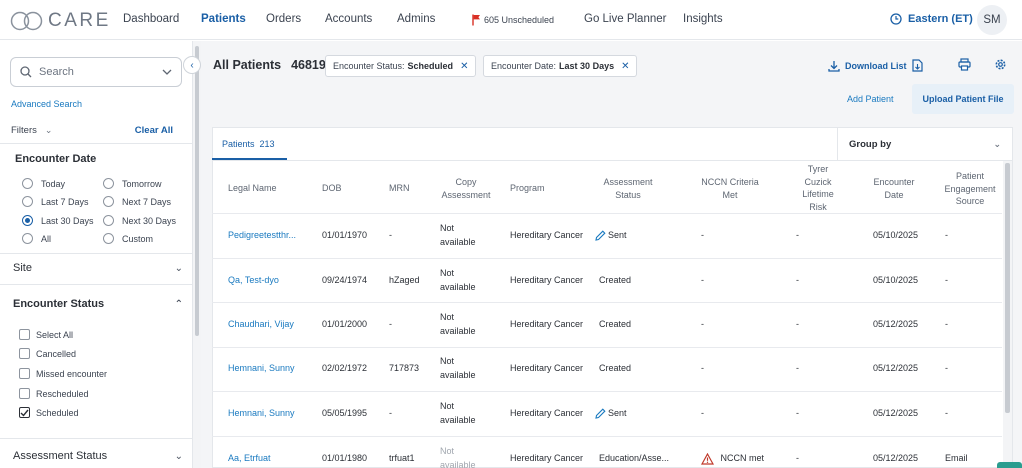 The image size is (1022, 468). Describe the element at coordinates (139, 220) in the screenshot. I see `radio-next-30-days: Next 30 Days` at that location.